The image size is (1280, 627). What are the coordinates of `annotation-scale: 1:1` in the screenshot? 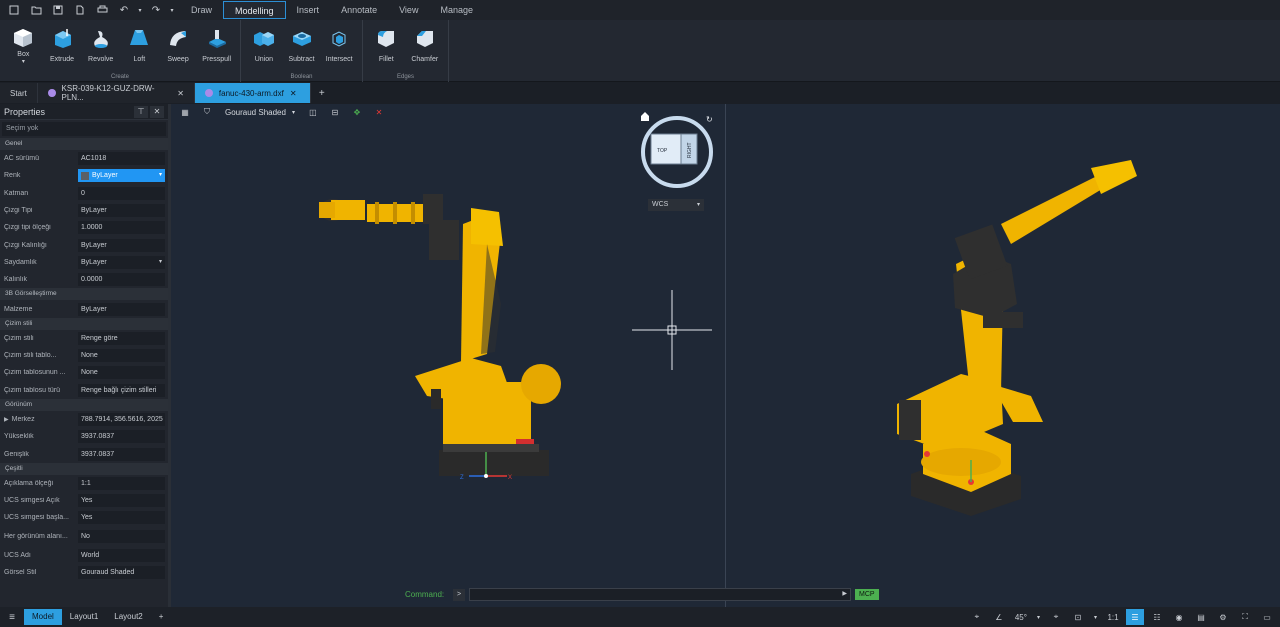 It's located at (1113, 617).